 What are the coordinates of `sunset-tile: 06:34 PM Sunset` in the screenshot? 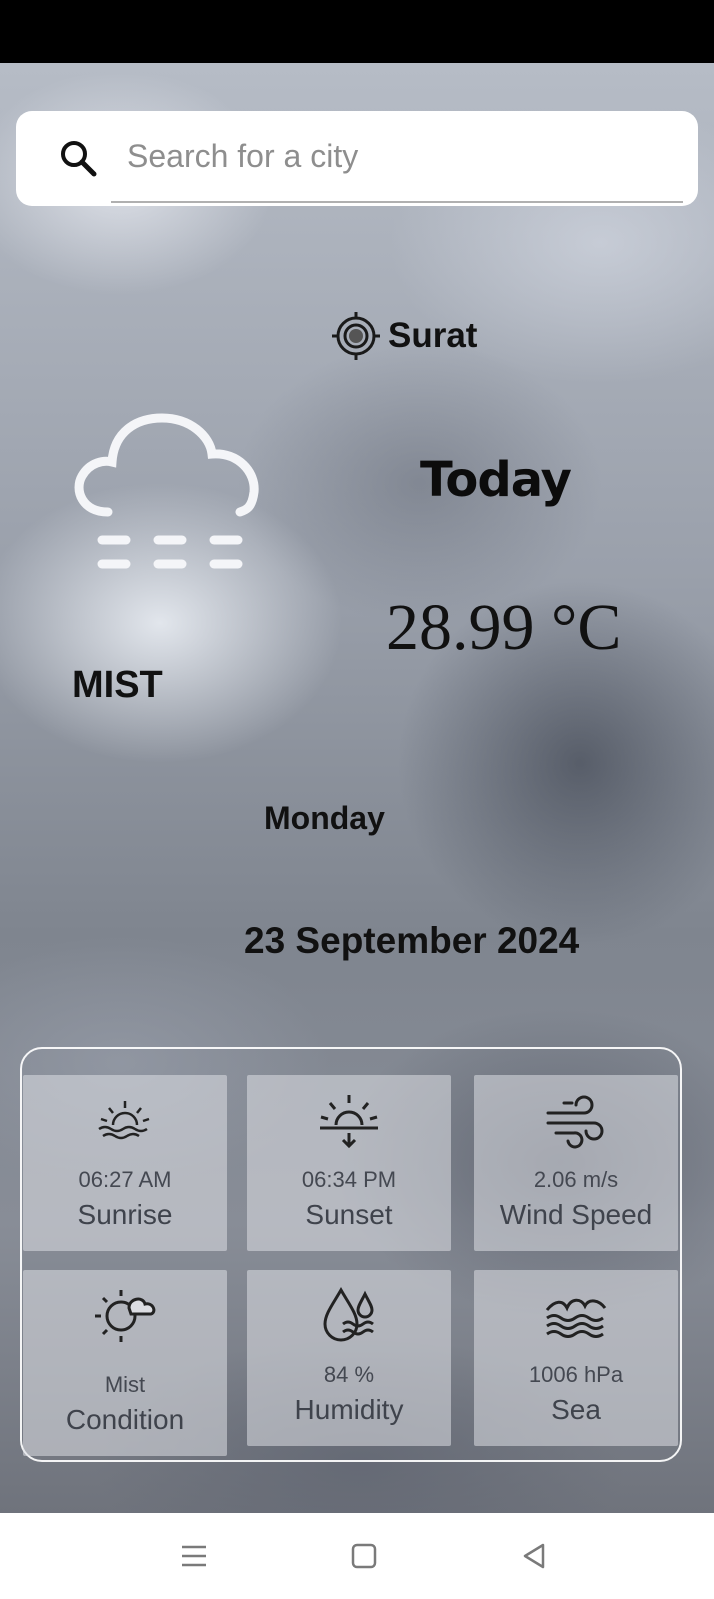 It's located at (349, 1163).